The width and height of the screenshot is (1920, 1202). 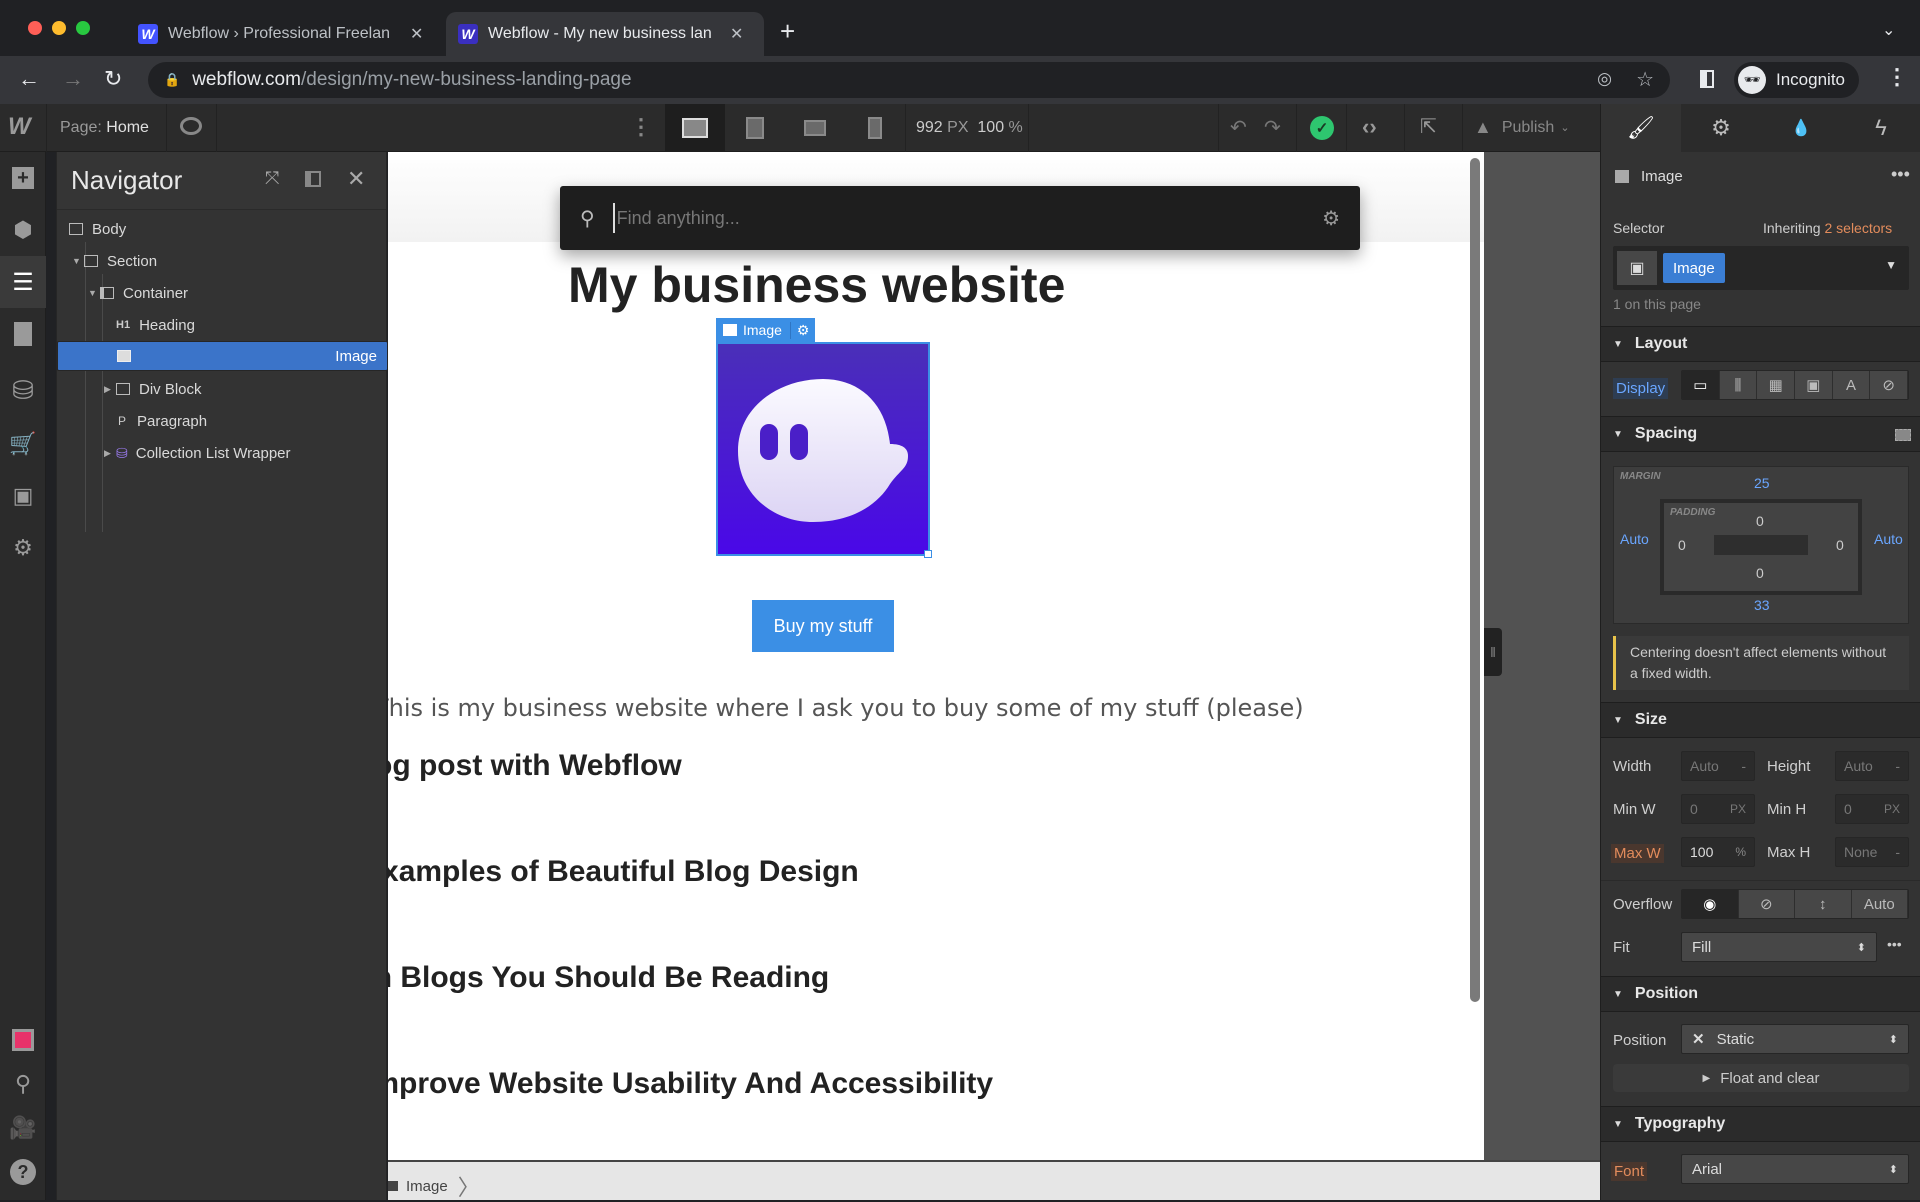 What do you see at coordinates (823, 449) in the screenshot?
I see `hero-image` at bounding box center [823, 449].